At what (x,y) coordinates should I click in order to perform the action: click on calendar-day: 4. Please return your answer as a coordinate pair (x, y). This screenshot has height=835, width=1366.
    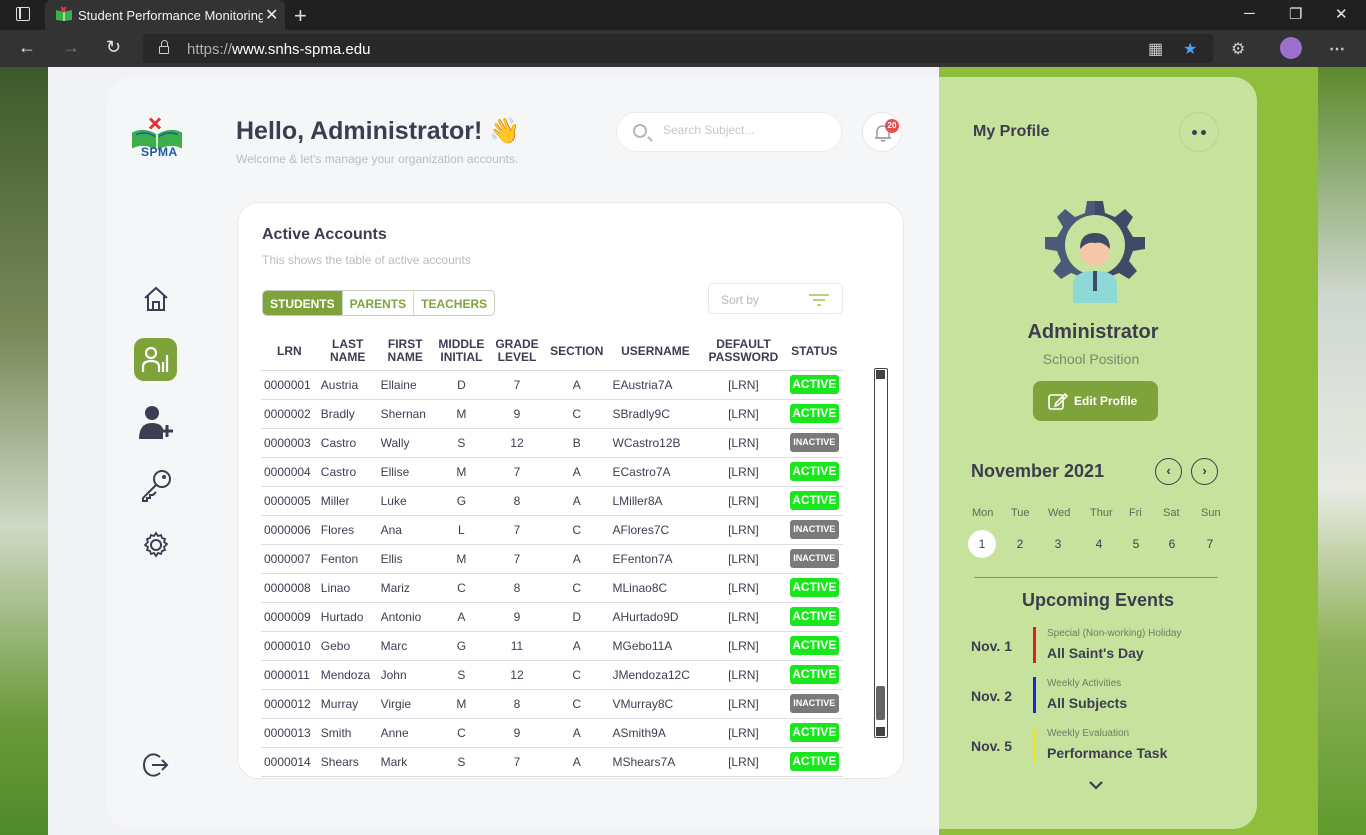
    Looking at the image, I should click on (1099, 544).